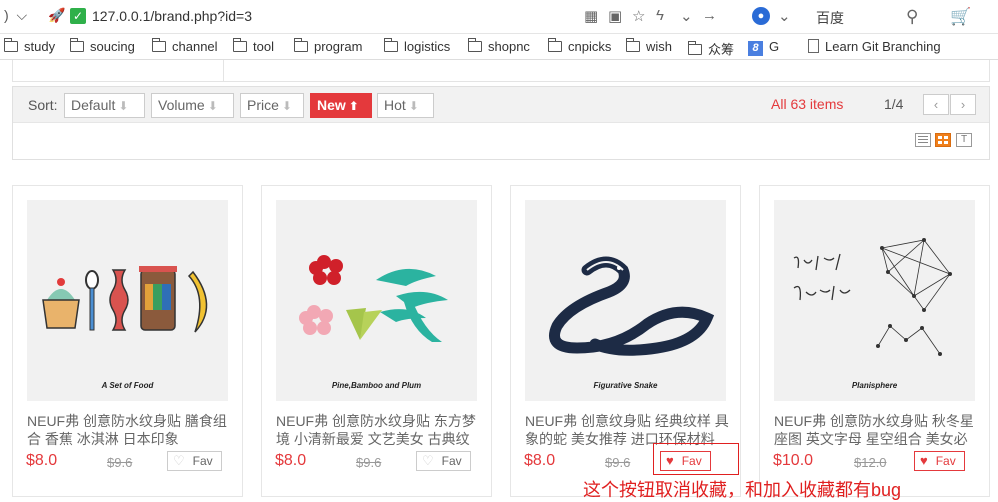 The image size is (998, 502). What do you see at coordinates (870, 462) in the screenshot?
I see `original-price: $12.0` at bounding box center [870, 462].